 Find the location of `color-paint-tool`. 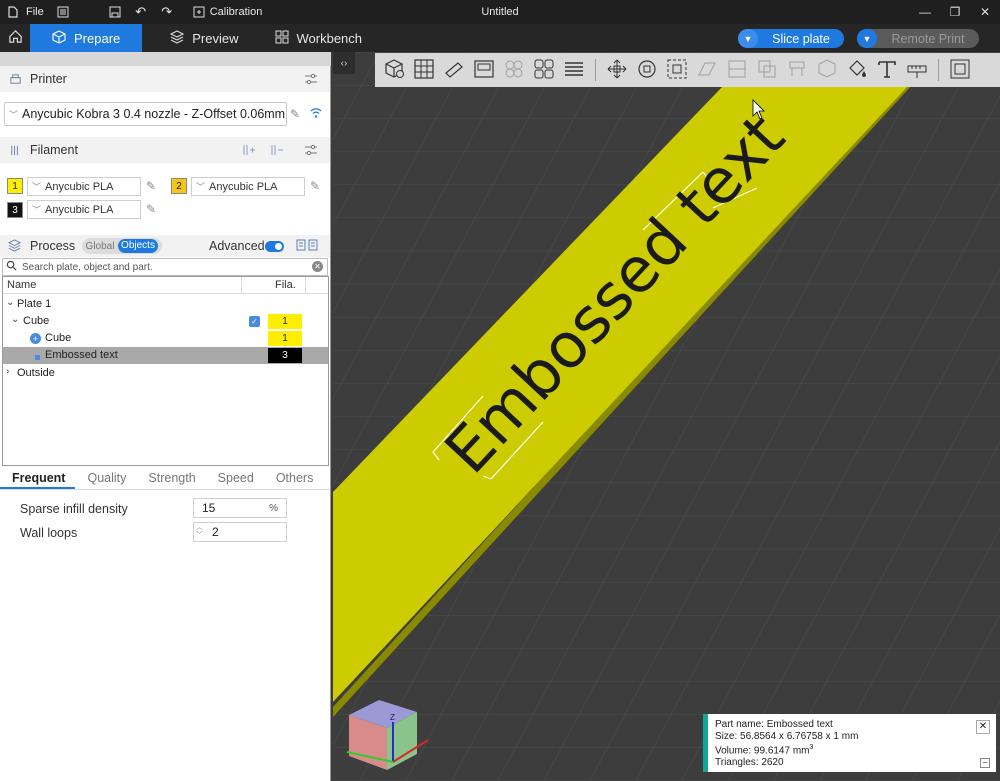

color-paint-tool is located at coordinates (857, 70).